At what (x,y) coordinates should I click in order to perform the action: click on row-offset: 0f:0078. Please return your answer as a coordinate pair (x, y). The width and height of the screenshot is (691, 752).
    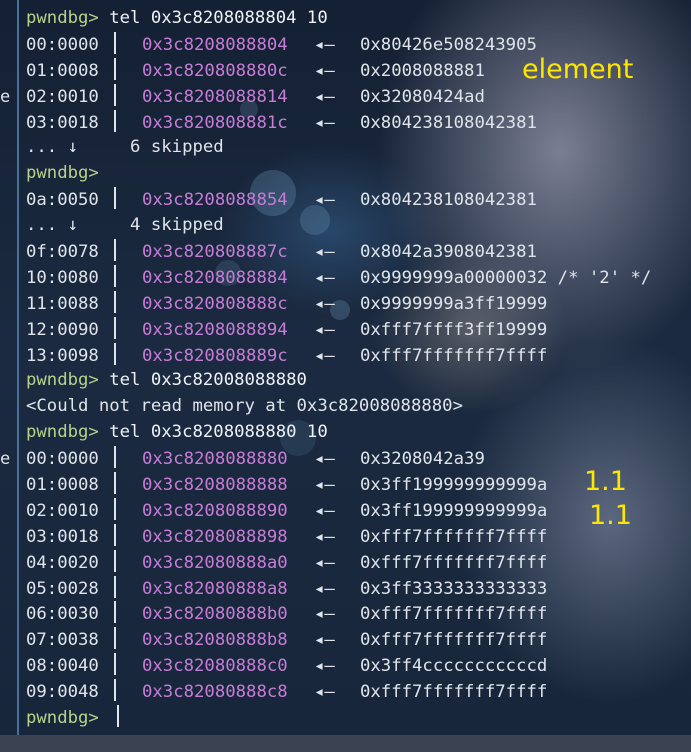
    Looking at the image, I should click on (62, 252).